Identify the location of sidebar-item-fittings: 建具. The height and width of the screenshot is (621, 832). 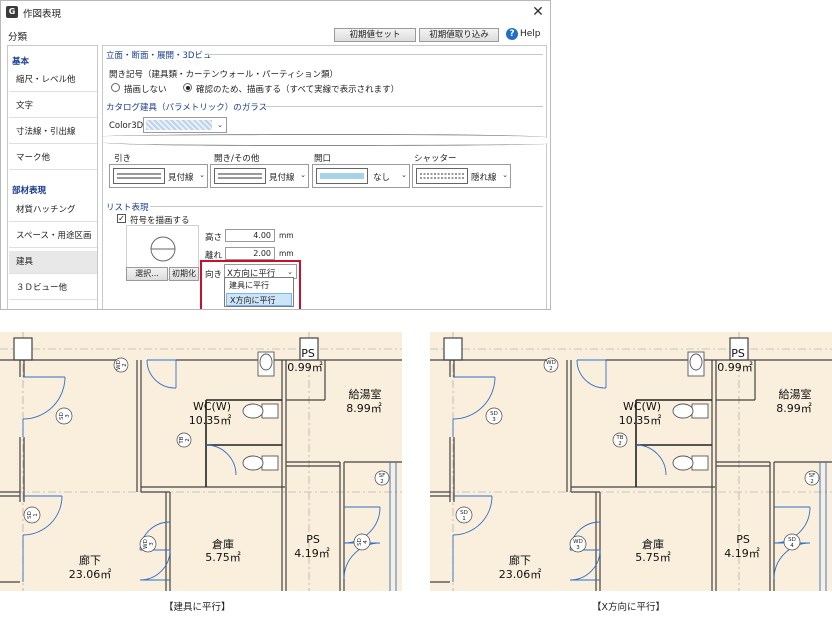
(53, 262).